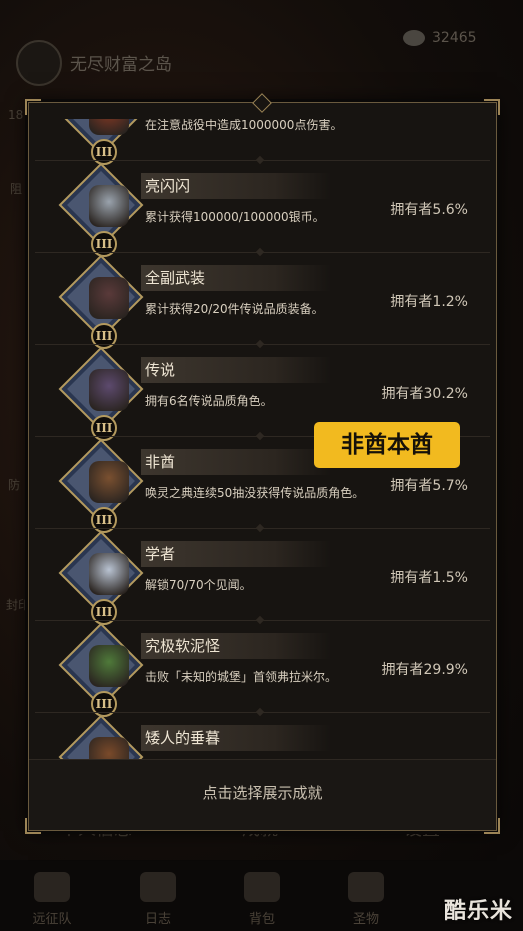 Image resolution: width=523 pixels, height=931 pixels. Describe the element at coordinates (241, 677) in the screenshot. I see `achievement-description: 击败「未知的城堡」首领弗拉米尔。` at that location.